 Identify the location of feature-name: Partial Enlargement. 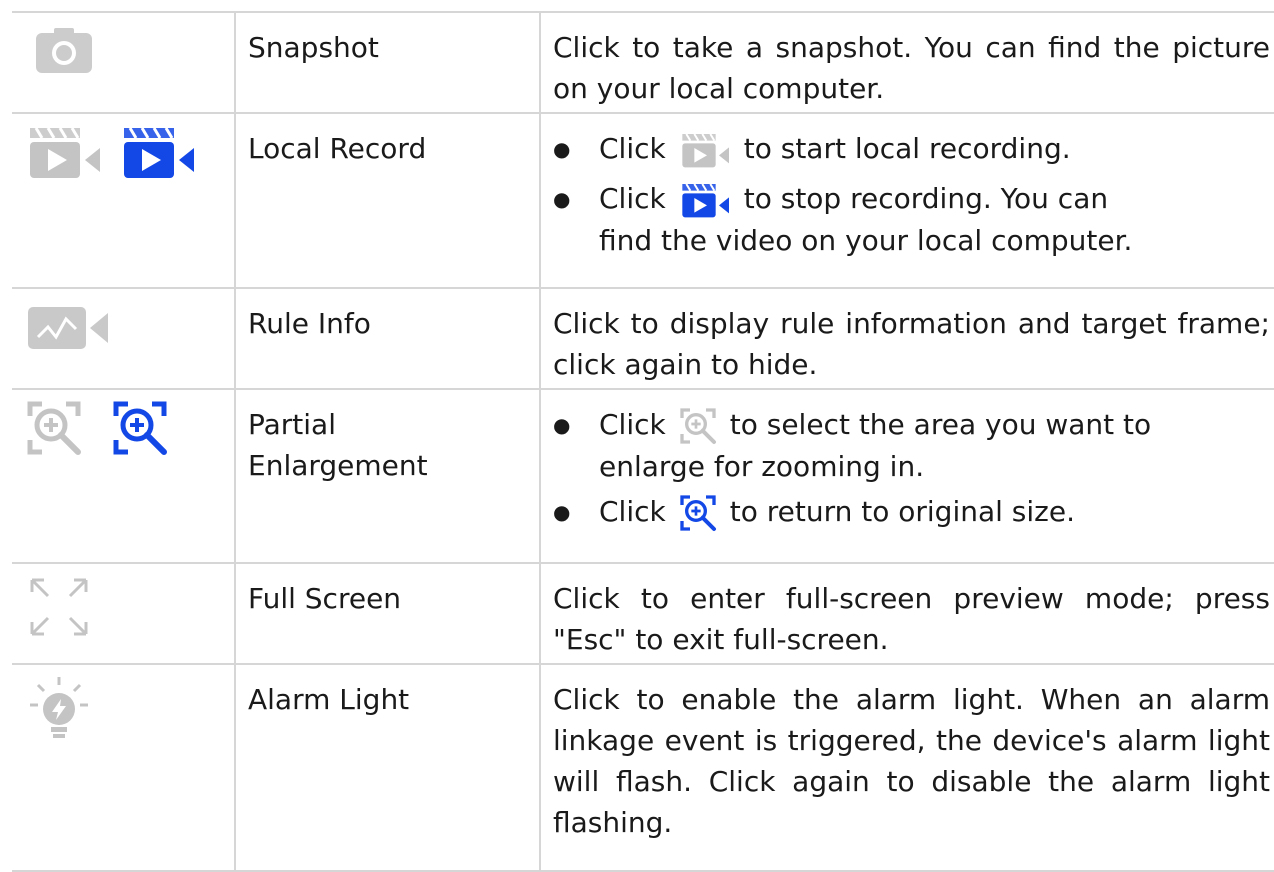
(386, 476).